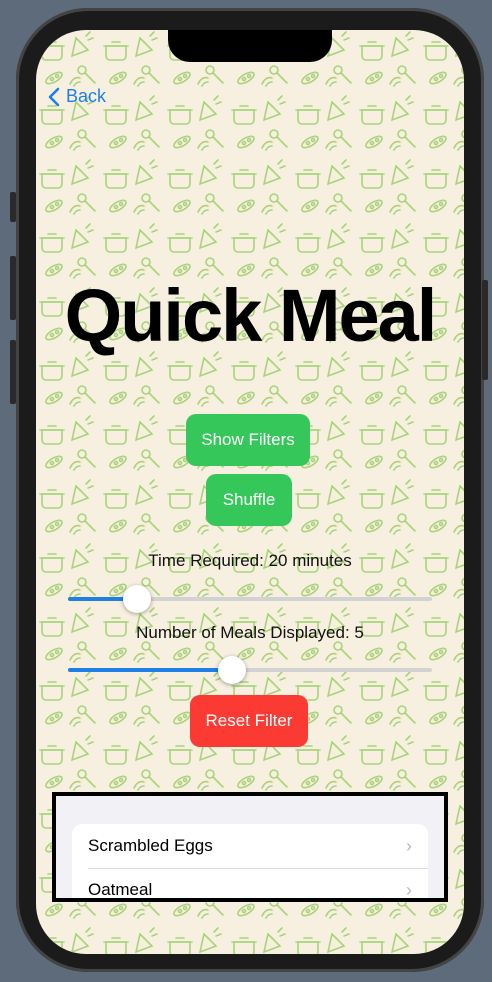 This screenshot has height=982, width=492. I want to click on list-item: Scrambled Eggs ›, so click(250, 846).